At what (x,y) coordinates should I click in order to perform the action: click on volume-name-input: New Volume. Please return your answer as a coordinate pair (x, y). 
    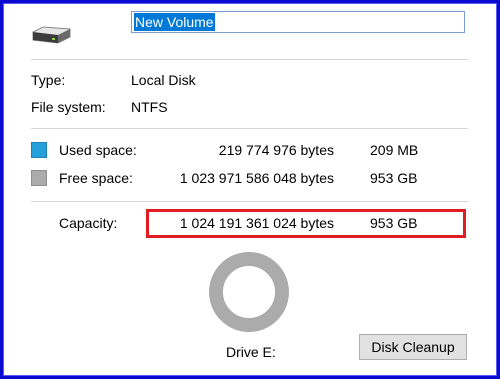
    Looking at the image, I should click on (298, 22).